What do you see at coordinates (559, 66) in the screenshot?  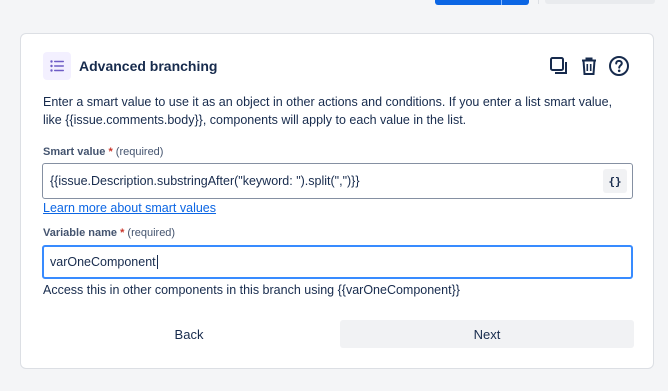 I see `duplicate-icon` at bounding box center [559, 66].